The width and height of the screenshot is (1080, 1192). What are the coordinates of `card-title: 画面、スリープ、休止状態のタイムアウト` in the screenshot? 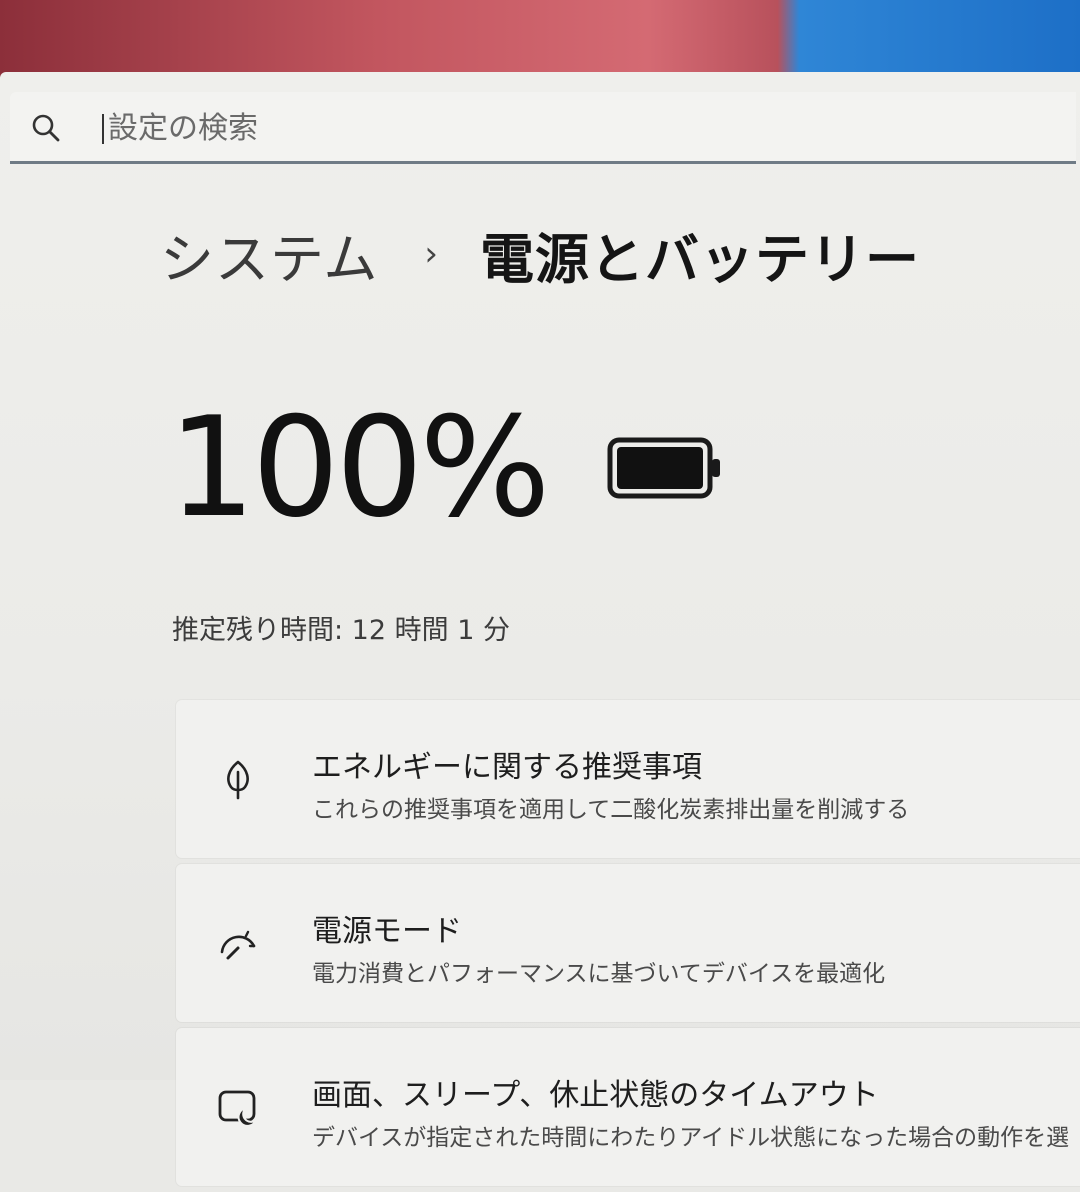 It's located at (595, 1095).